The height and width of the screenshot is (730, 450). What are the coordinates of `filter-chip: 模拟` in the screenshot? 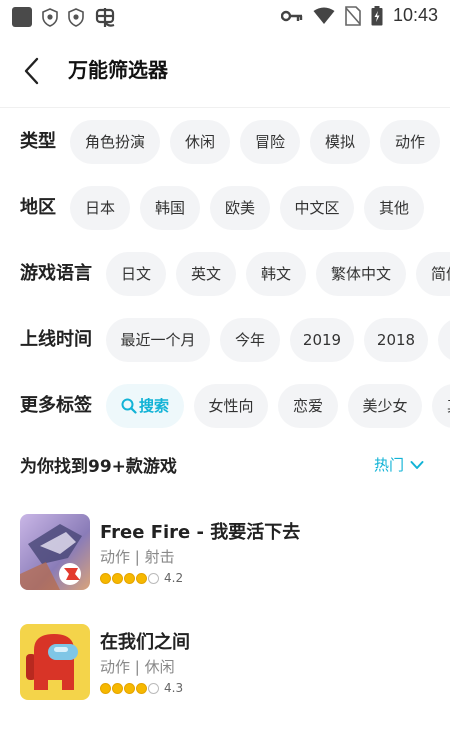 It's located at (340, 142).